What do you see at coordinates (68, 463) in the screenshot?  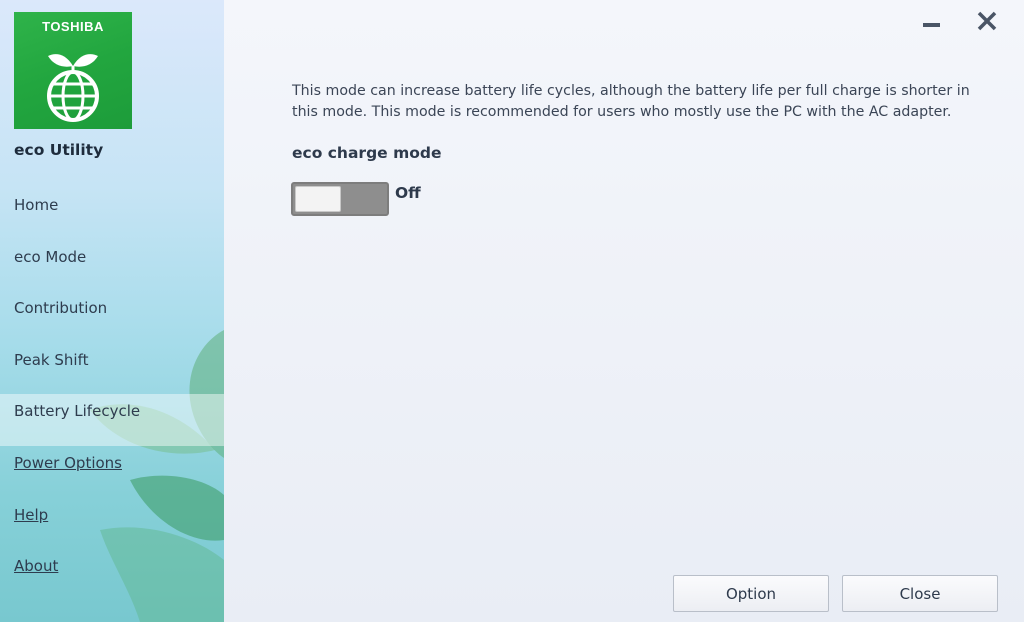 I see `nav-item-label: Power Options` at bounding box center [68, 463].